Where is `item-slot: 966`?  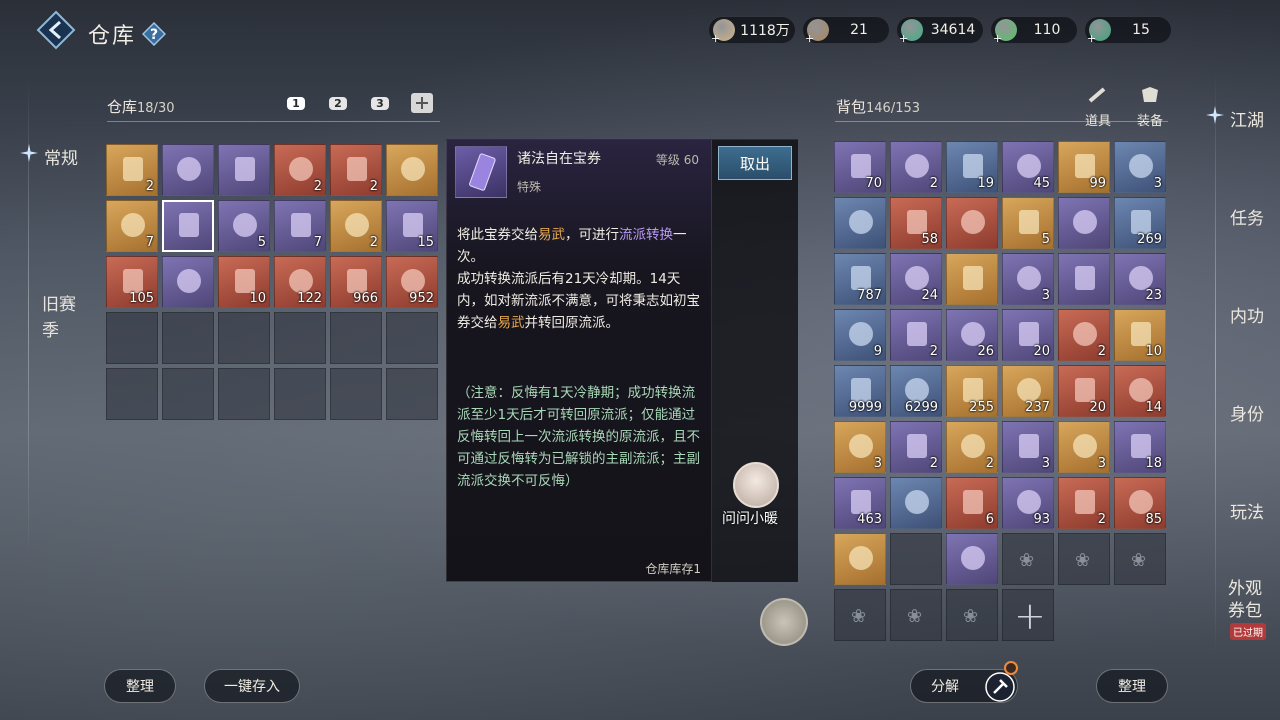 item-slot: 966 is located at coordinates (356, 282).